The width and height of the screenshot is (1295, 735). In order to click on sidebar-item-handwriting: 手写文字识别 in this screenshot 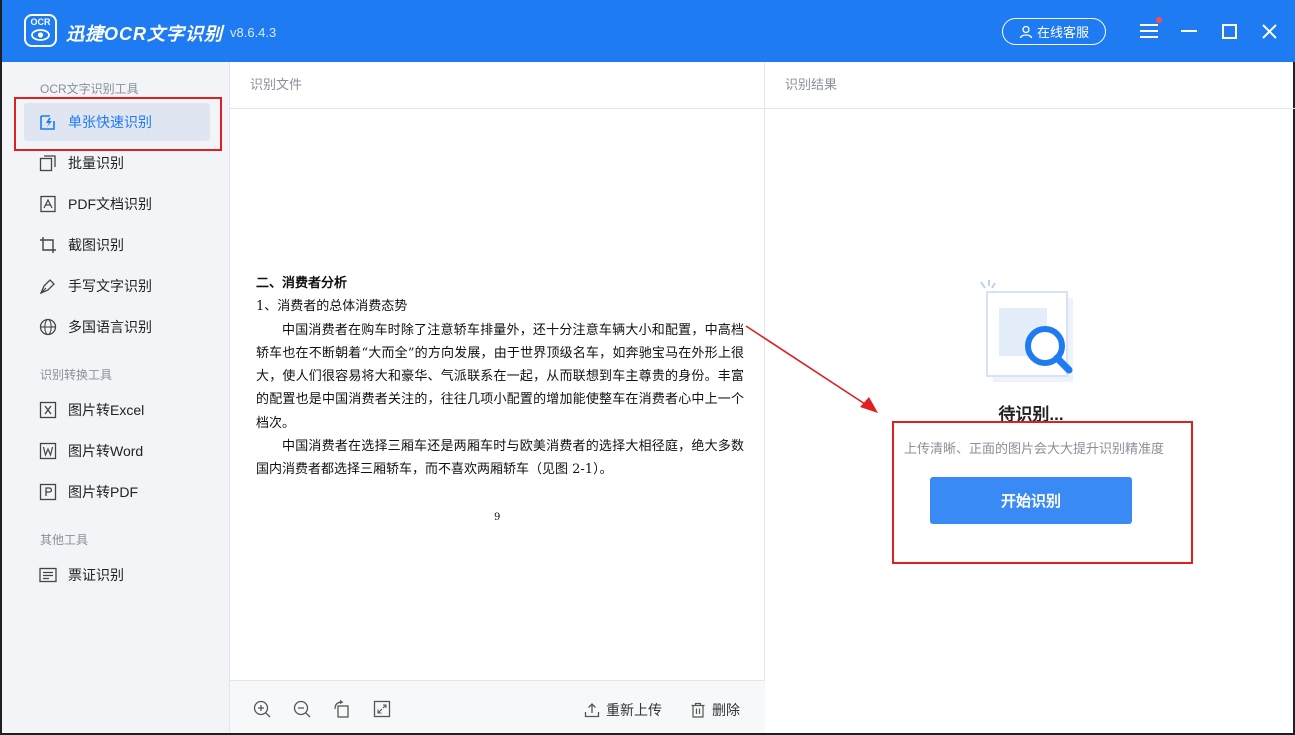, I will do `click(117, 286)`.